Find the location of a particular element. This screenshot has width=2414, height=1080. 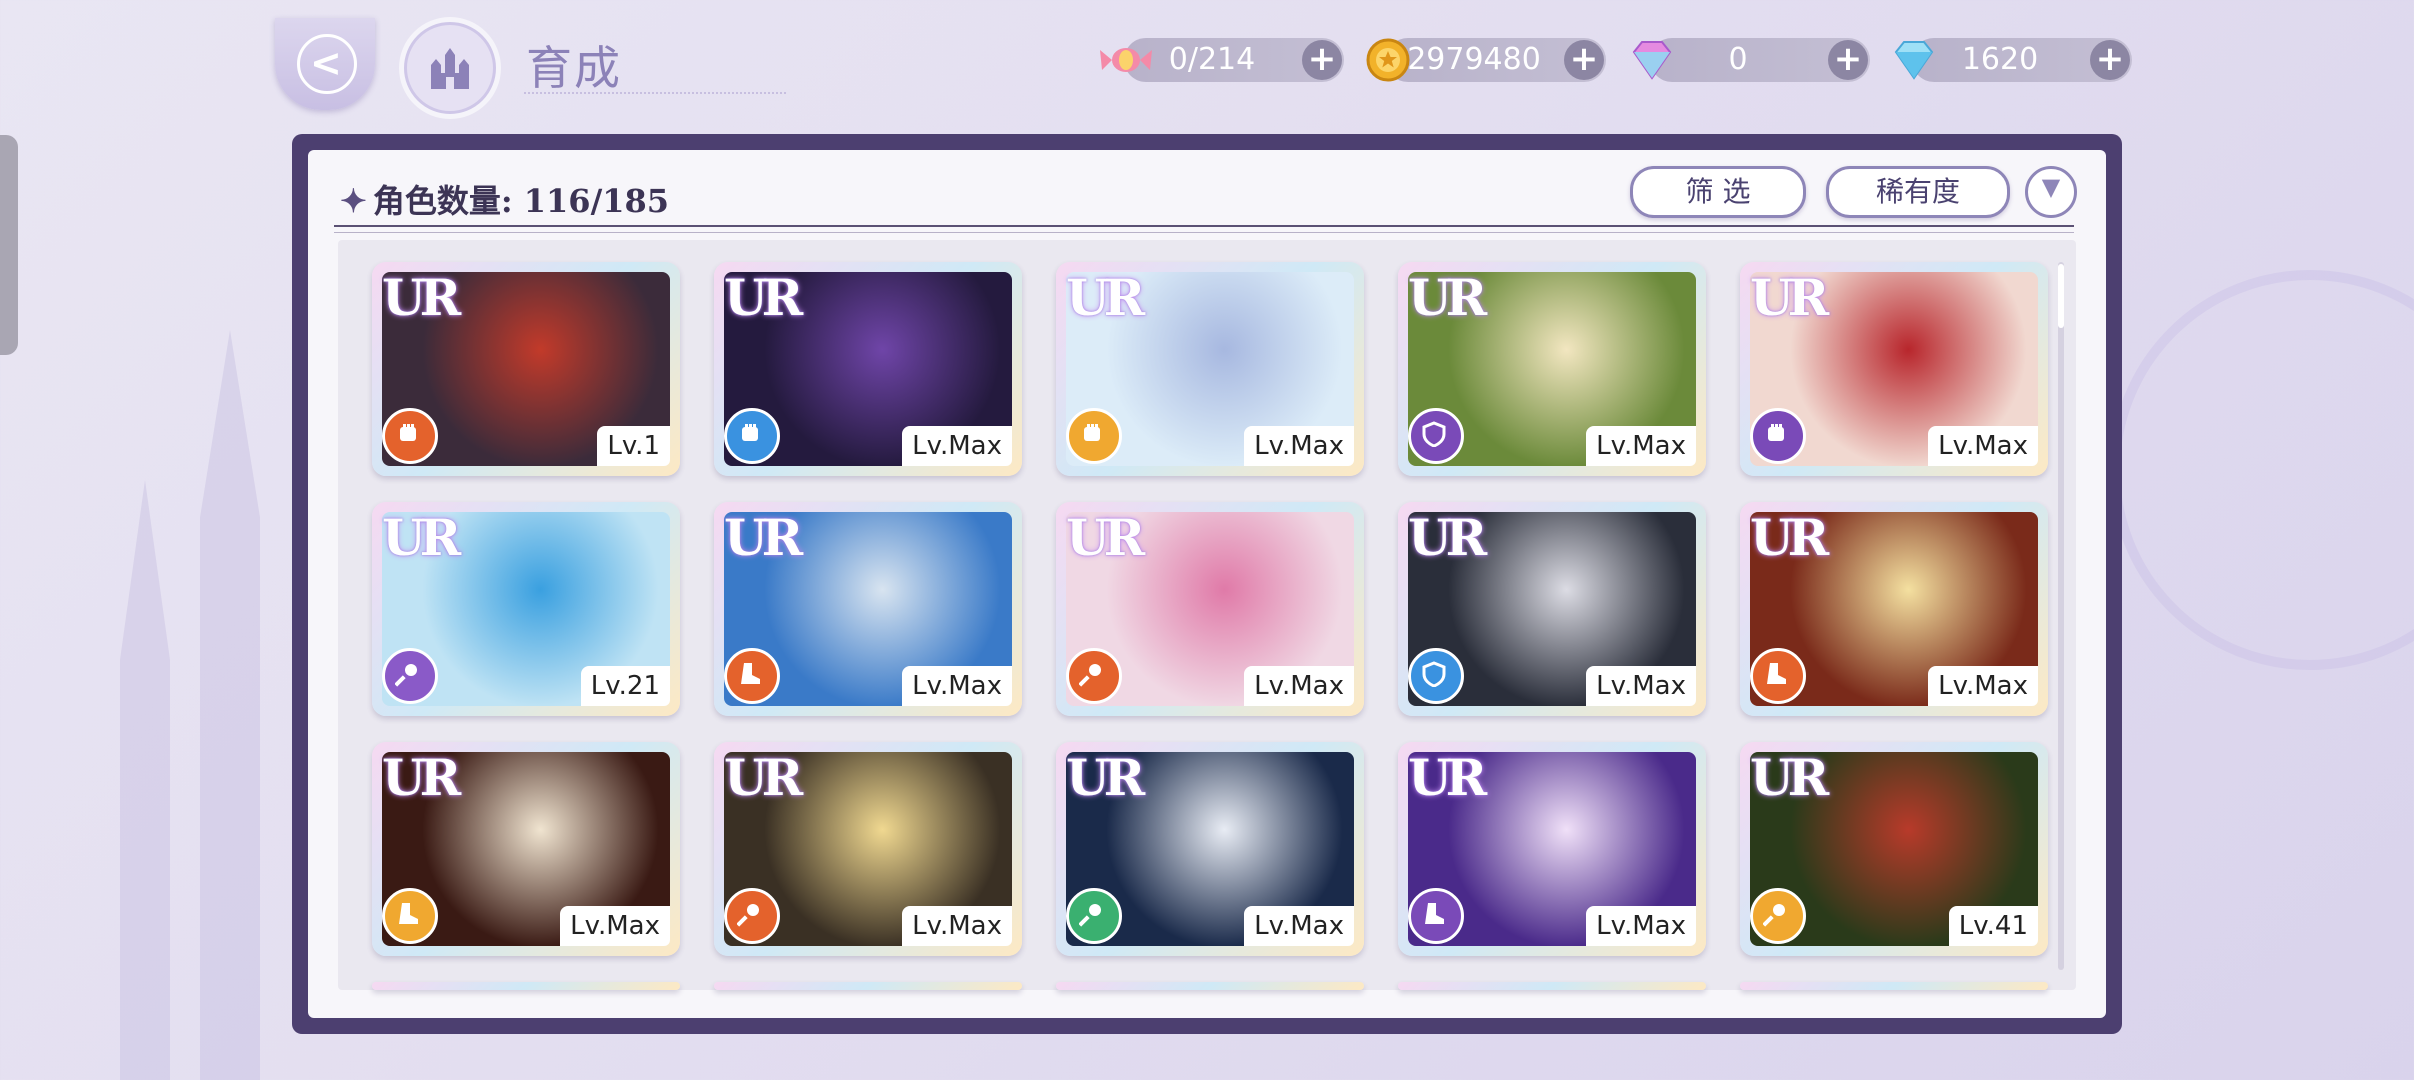

background-castle-silhouette is located at coordinates (145, 780).